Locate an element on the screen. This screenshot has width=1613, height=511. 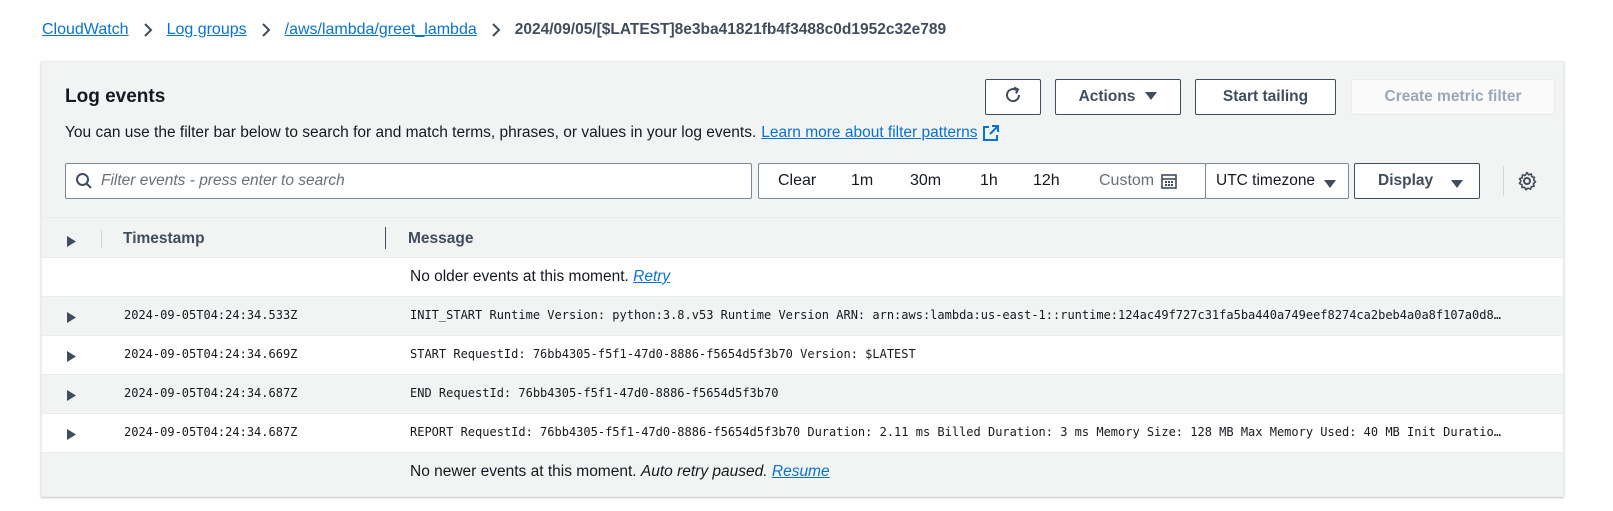
custom-range-button: Custom is located at coordinates (1138, 181).